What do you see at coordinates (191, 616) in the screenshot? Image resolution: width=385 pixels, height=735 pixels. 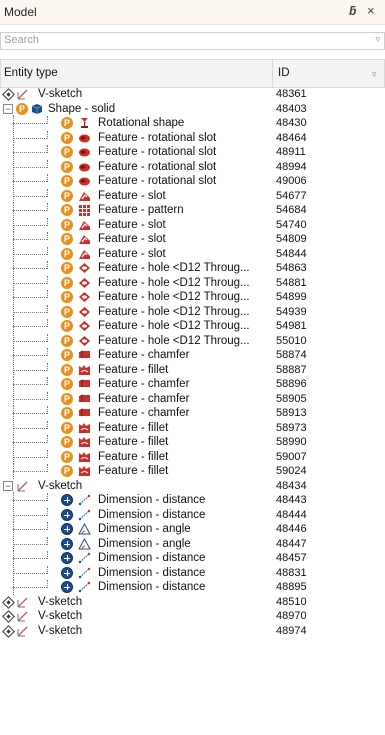 I see `tree-row: V-sketch 48970` at bounding box center [191, 616].